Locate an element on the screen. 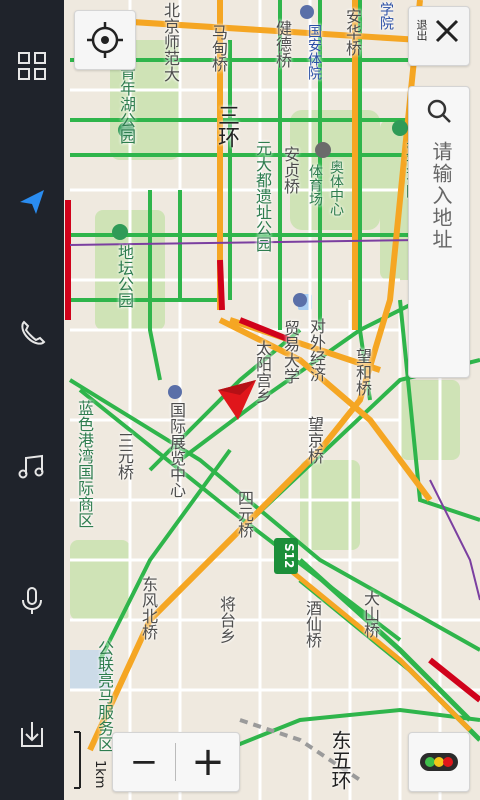  phone-button is located at coordinates (32, 334).